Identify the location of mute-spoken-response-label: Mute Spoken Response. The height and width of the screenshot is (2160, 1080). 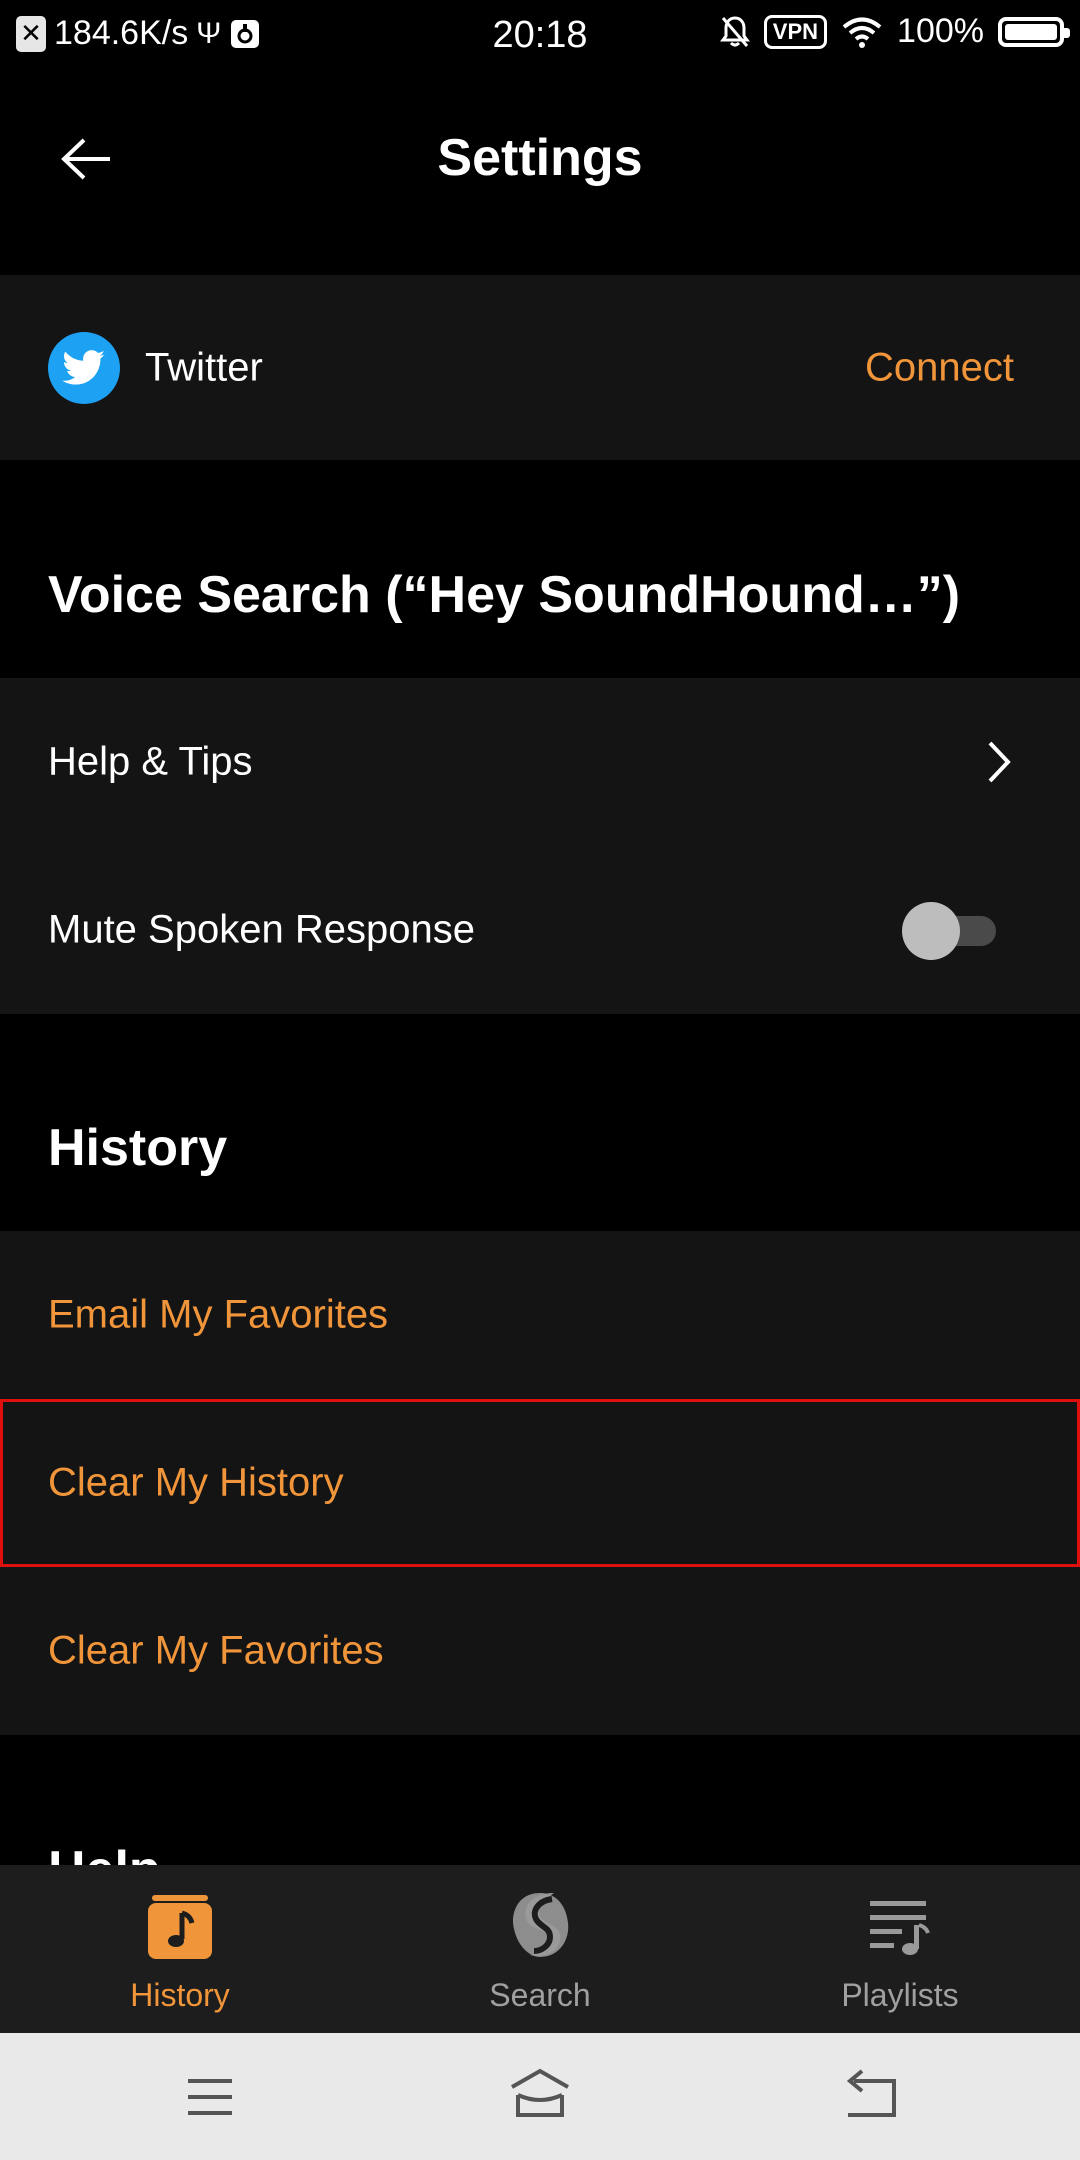
(261, 929).